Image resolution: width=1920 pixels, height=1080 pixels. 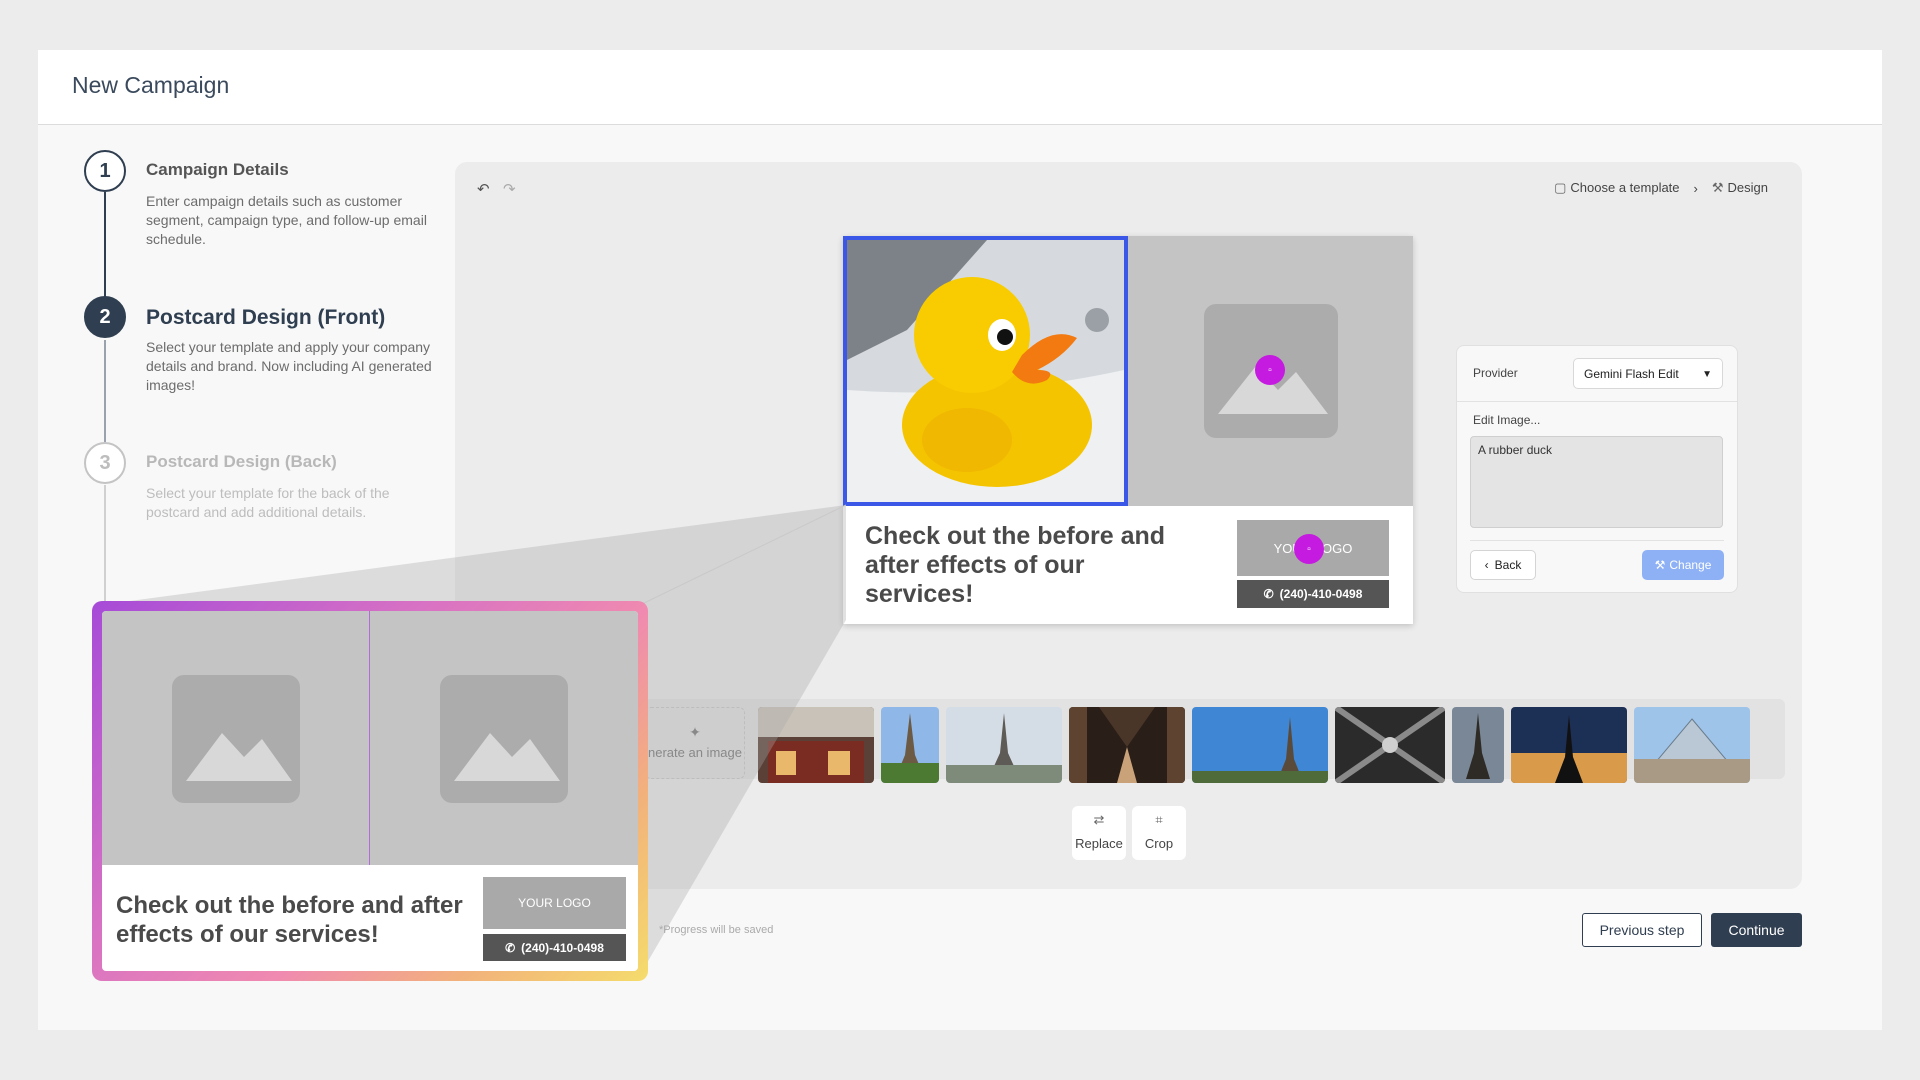 I want to click on caret-down-icon: ▼, so click(x=1707, y=374).